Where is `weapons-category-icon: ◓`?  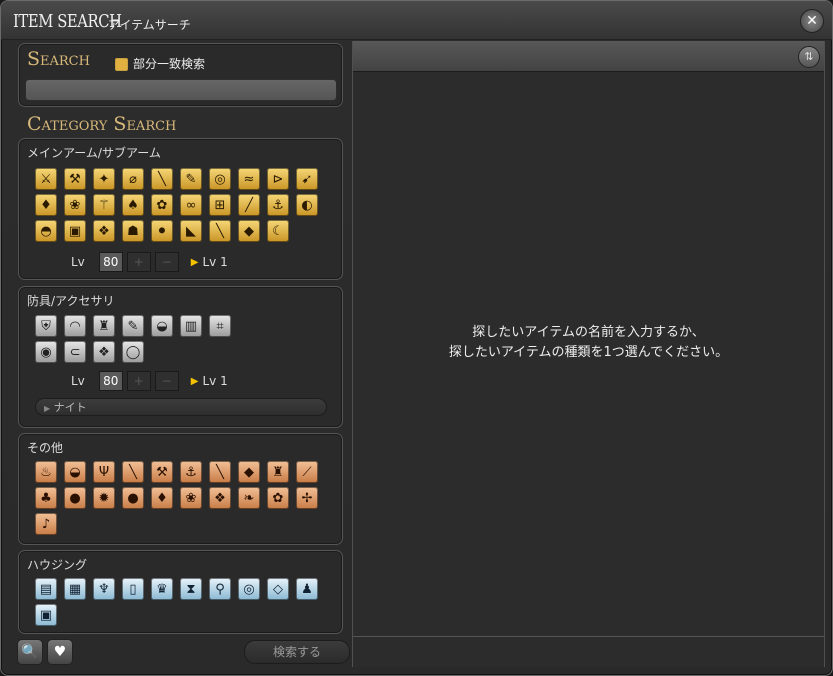
weapons-category-icon: ◓ is located at coordinates (46, 231).